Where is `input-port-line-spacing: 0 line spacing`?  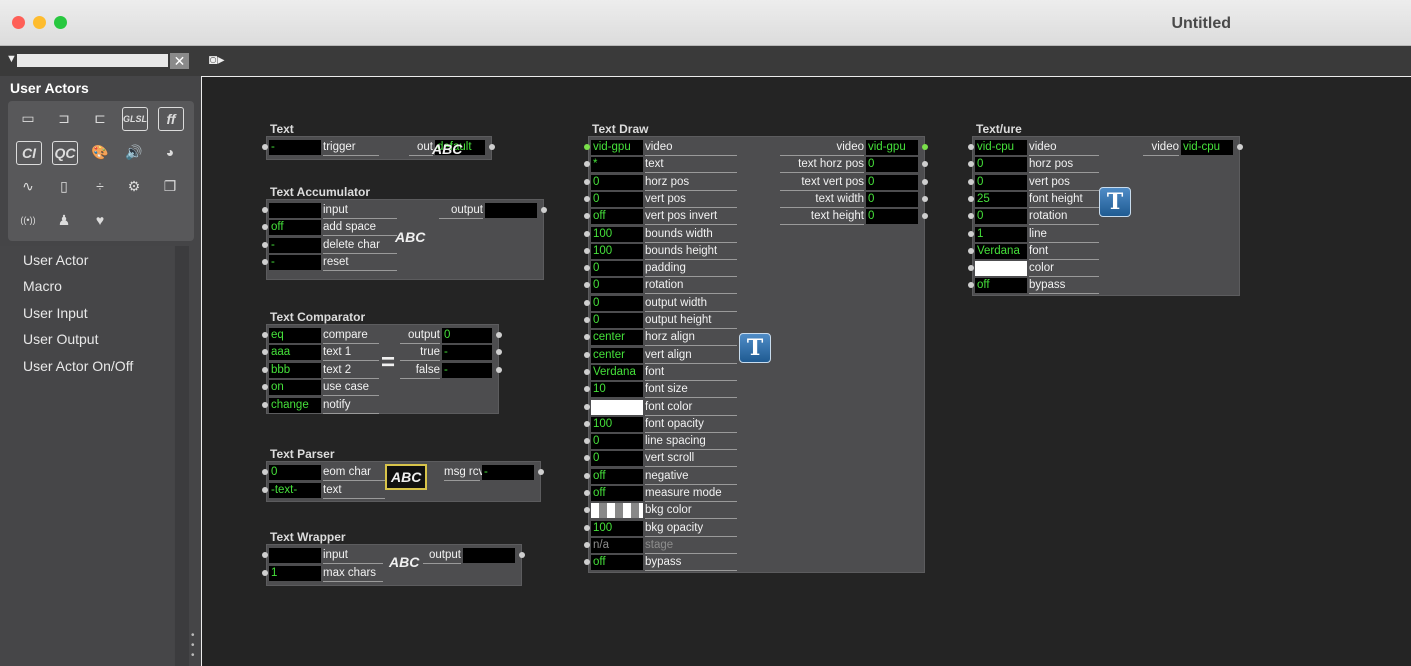 input-port-line-spacing: 0 line spacing is located at coordinates (663, 442).